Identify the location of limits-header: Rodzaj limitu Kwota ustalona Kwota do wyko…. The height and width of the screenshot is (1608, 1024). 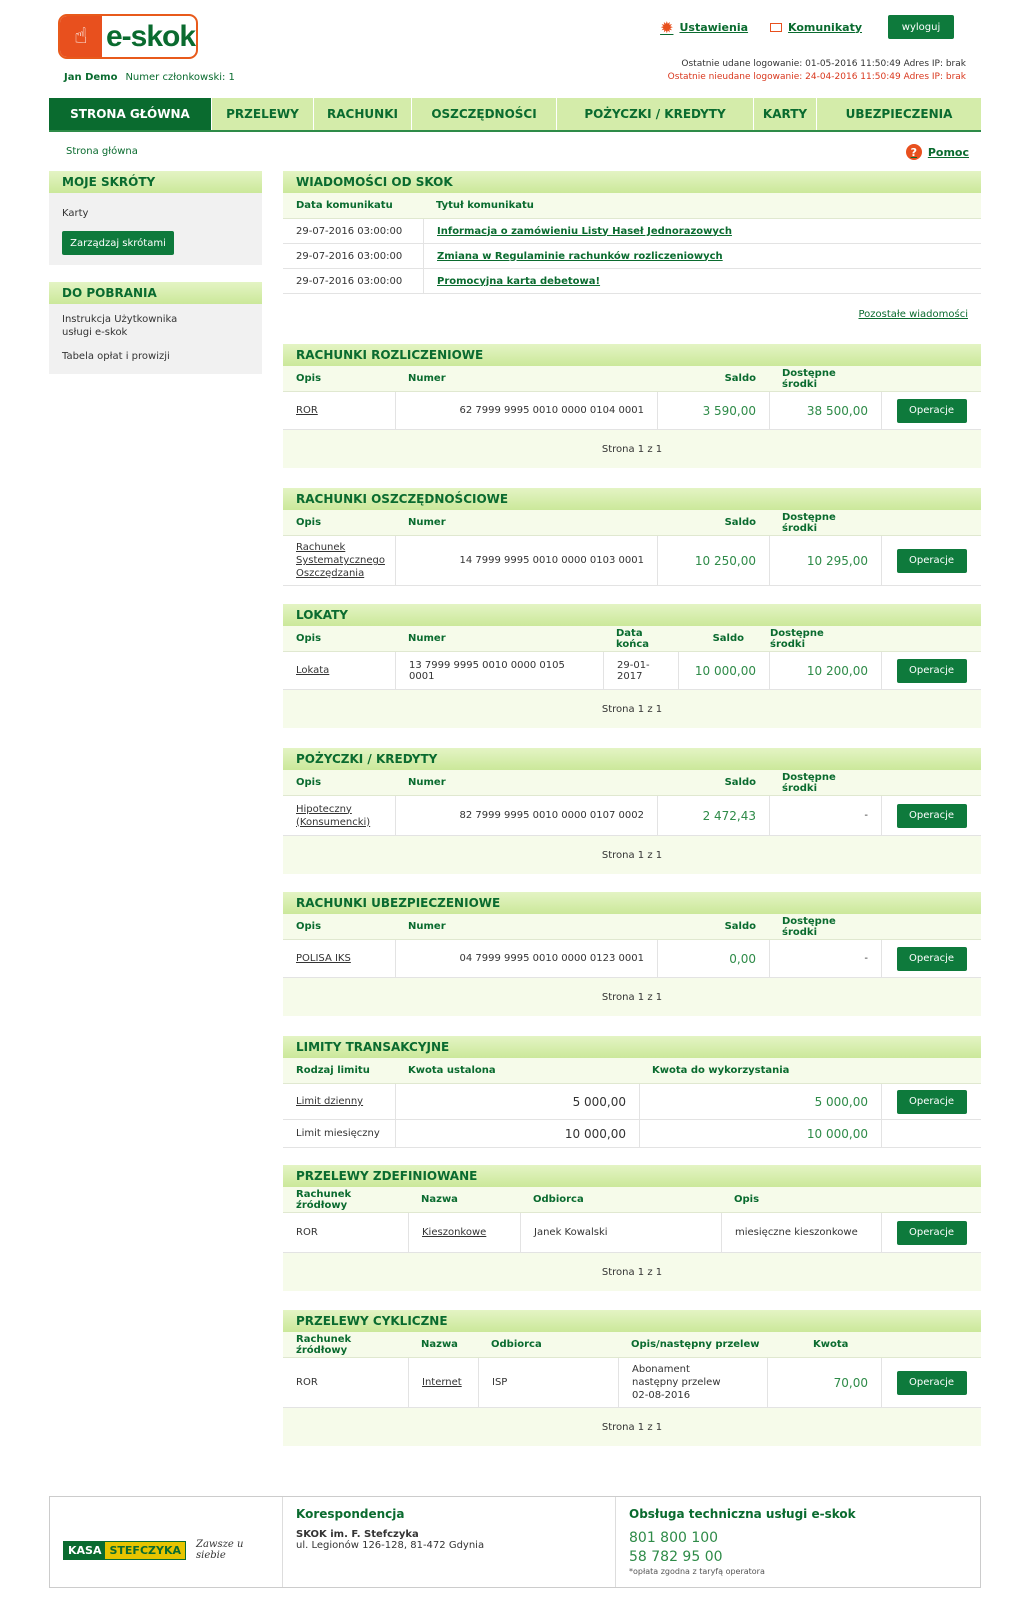
(632, 1071).